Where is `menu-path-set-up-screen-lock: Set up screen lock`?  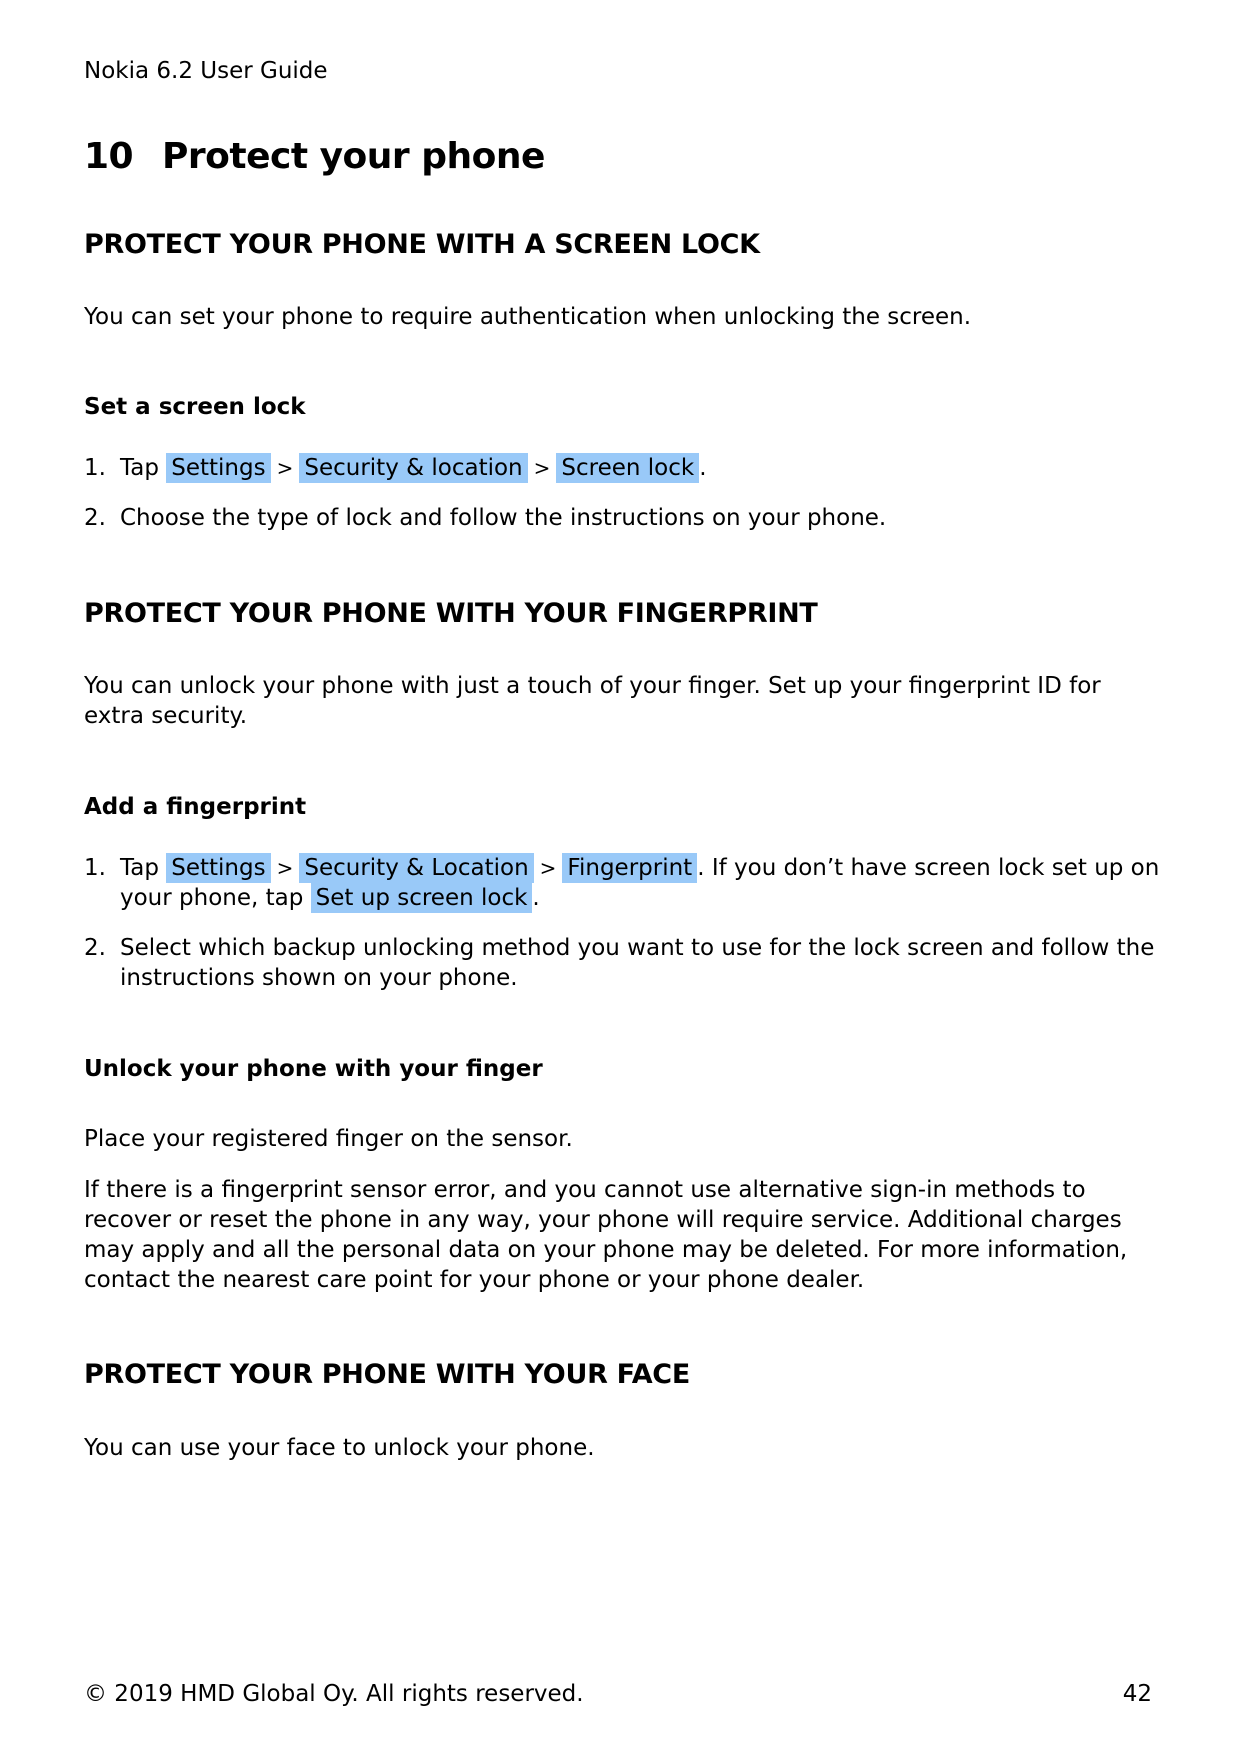
menu-path-set-up-screen-lock: Set up screen lock is located at coordinates (421, 898).